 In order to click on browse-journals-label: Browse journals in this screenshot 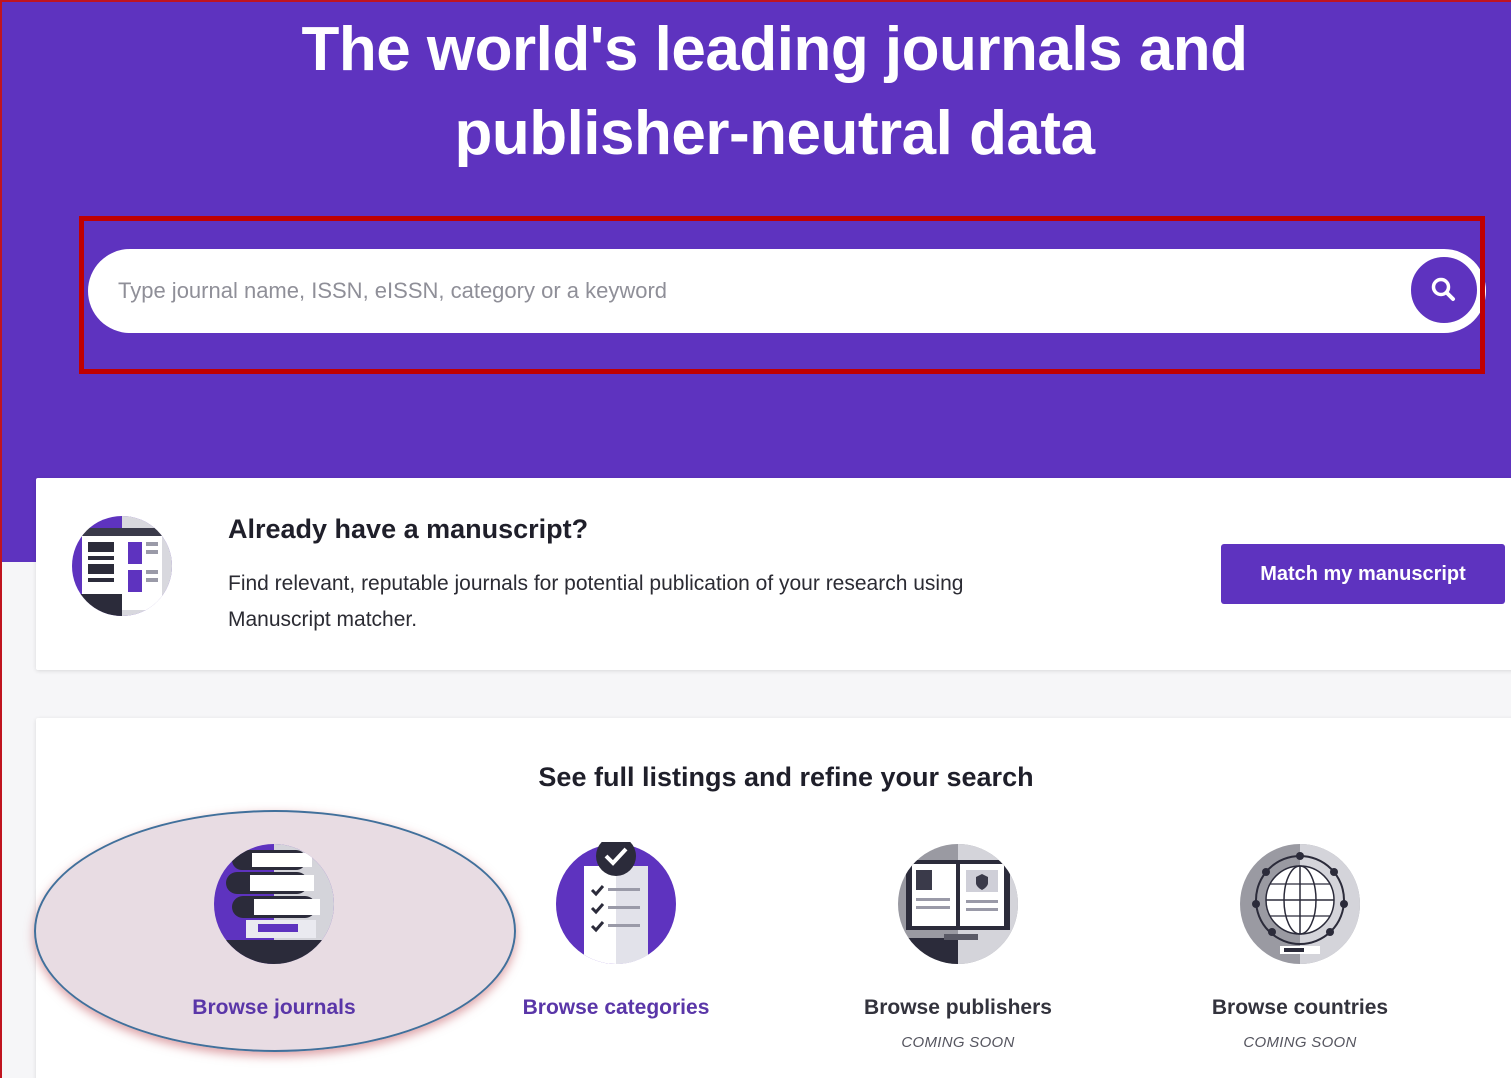, I will do `click(274, 1007)`.